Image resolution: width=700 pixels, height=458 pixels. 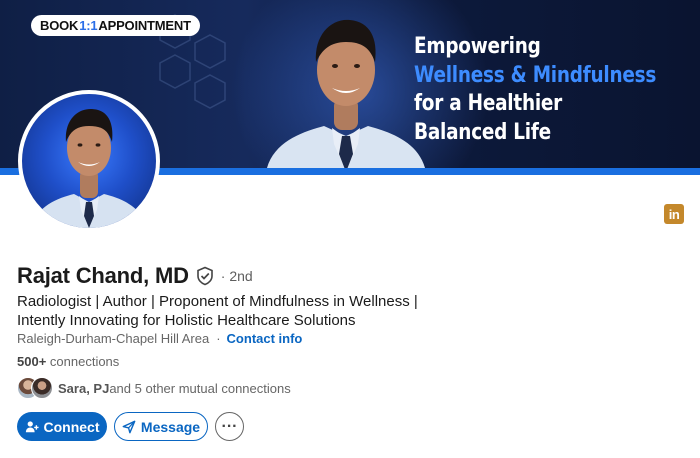 I want to click on more-icon: ···, so click(x=229, y=426).